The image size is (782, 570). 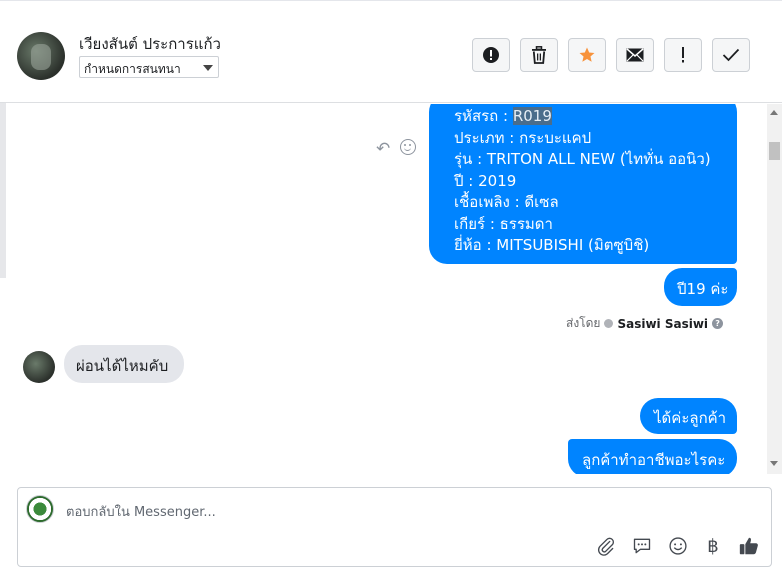 I want to click on sent-by-name: Sasiwi Sasiwi, so click(x=662, y=324).